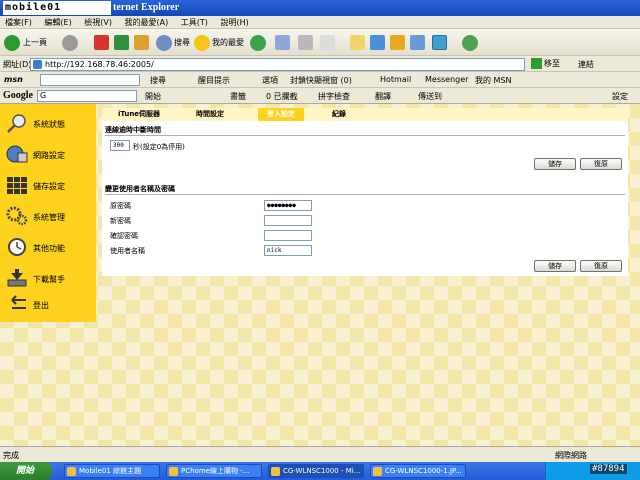  Describe the element at coordinates (320, 454) in the screenshot. I see `status-bar: 完成 網際網路` at that location.